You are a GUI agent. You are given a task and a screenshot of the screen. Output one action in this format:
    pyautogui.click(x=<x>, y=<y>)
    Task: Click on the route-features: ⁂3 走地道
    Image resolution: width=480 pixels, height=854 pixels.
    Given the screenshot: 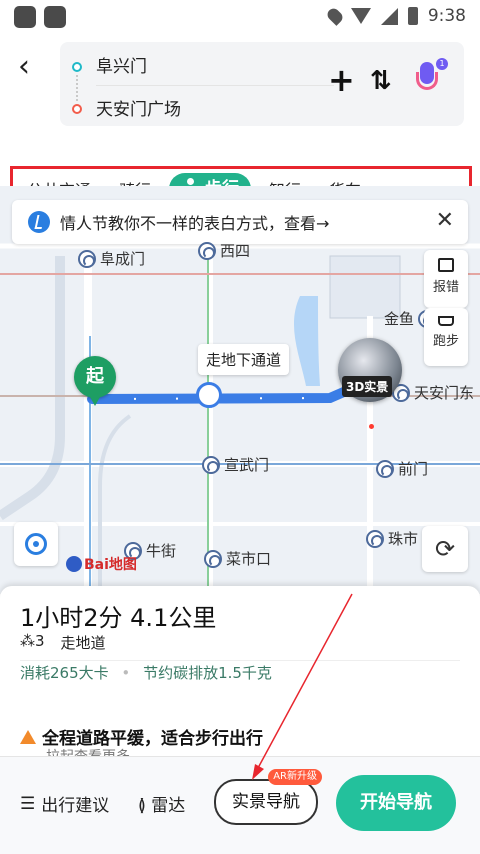 What is the action you would take?
    pyautogui.click(x=63, y=642)
    